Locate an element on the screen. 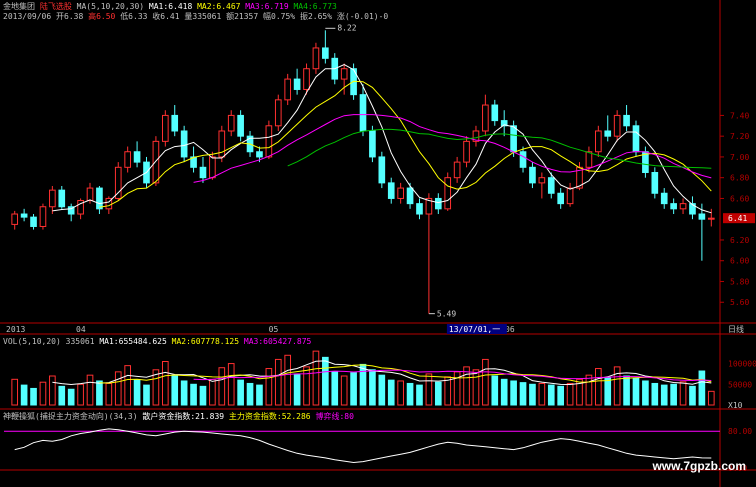 Image resolution: width=756 pixels, height=487 pixels. main-index: 主力资金指数:52.286 is located at coordinates (269, 416).